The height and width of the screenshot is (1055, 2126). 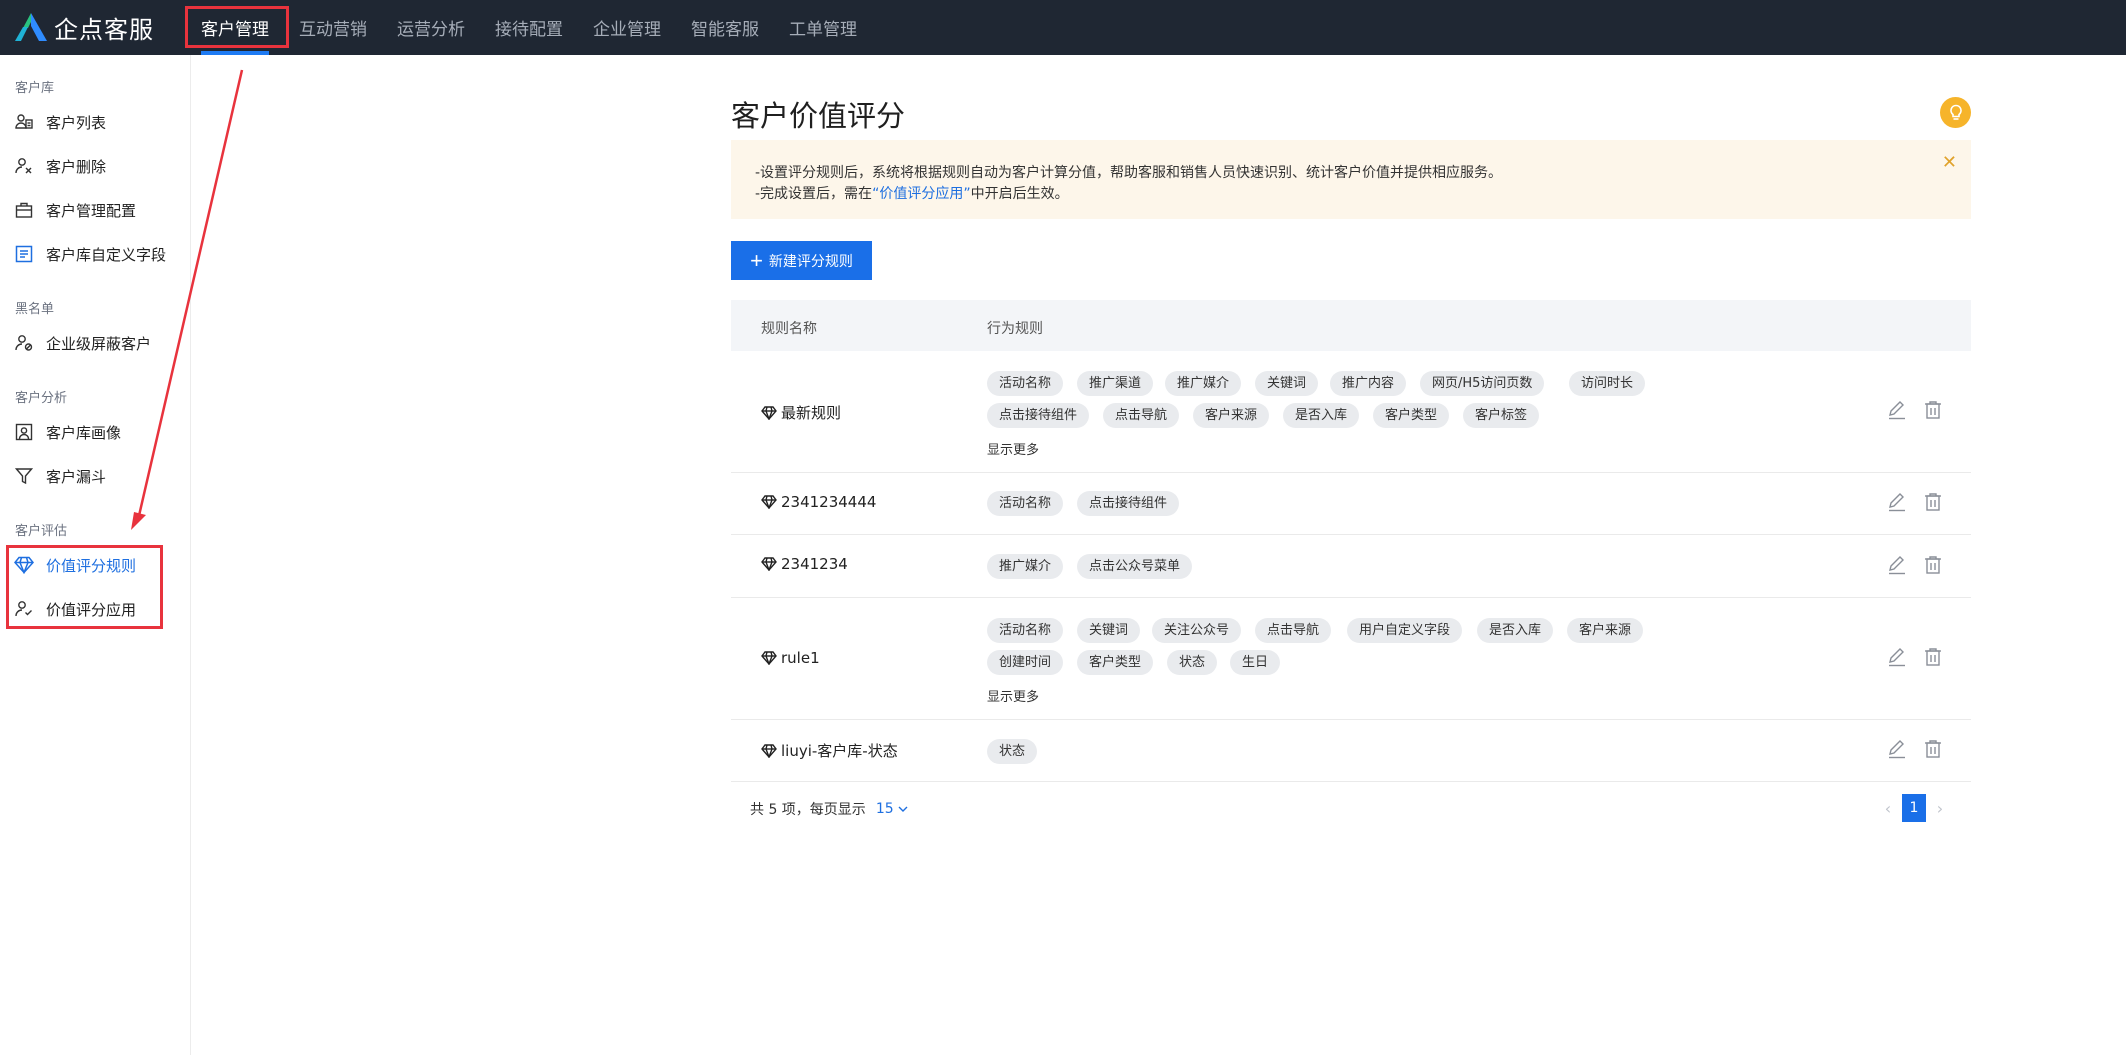 I want to click on sidebar-item-enterprise-block: 企业级屏蔽客户, so click(x=100, y=343).